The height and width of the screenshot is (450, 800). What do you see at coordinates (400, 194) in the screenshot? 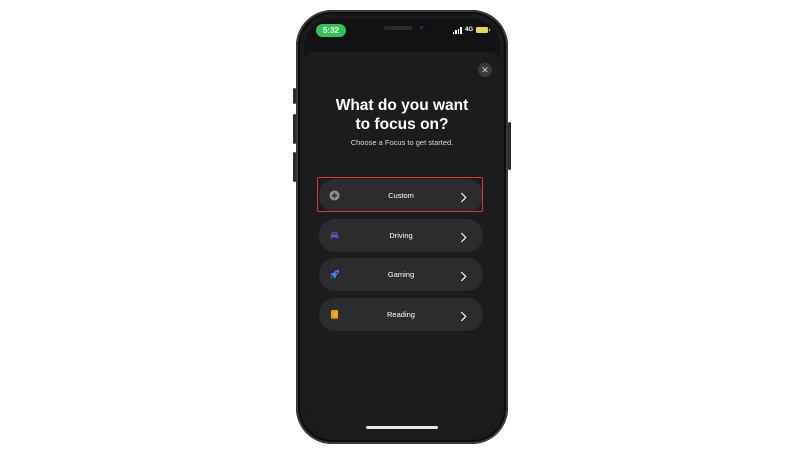
I see `focus-option-custom: Custom` at bounding box center [400, 194].